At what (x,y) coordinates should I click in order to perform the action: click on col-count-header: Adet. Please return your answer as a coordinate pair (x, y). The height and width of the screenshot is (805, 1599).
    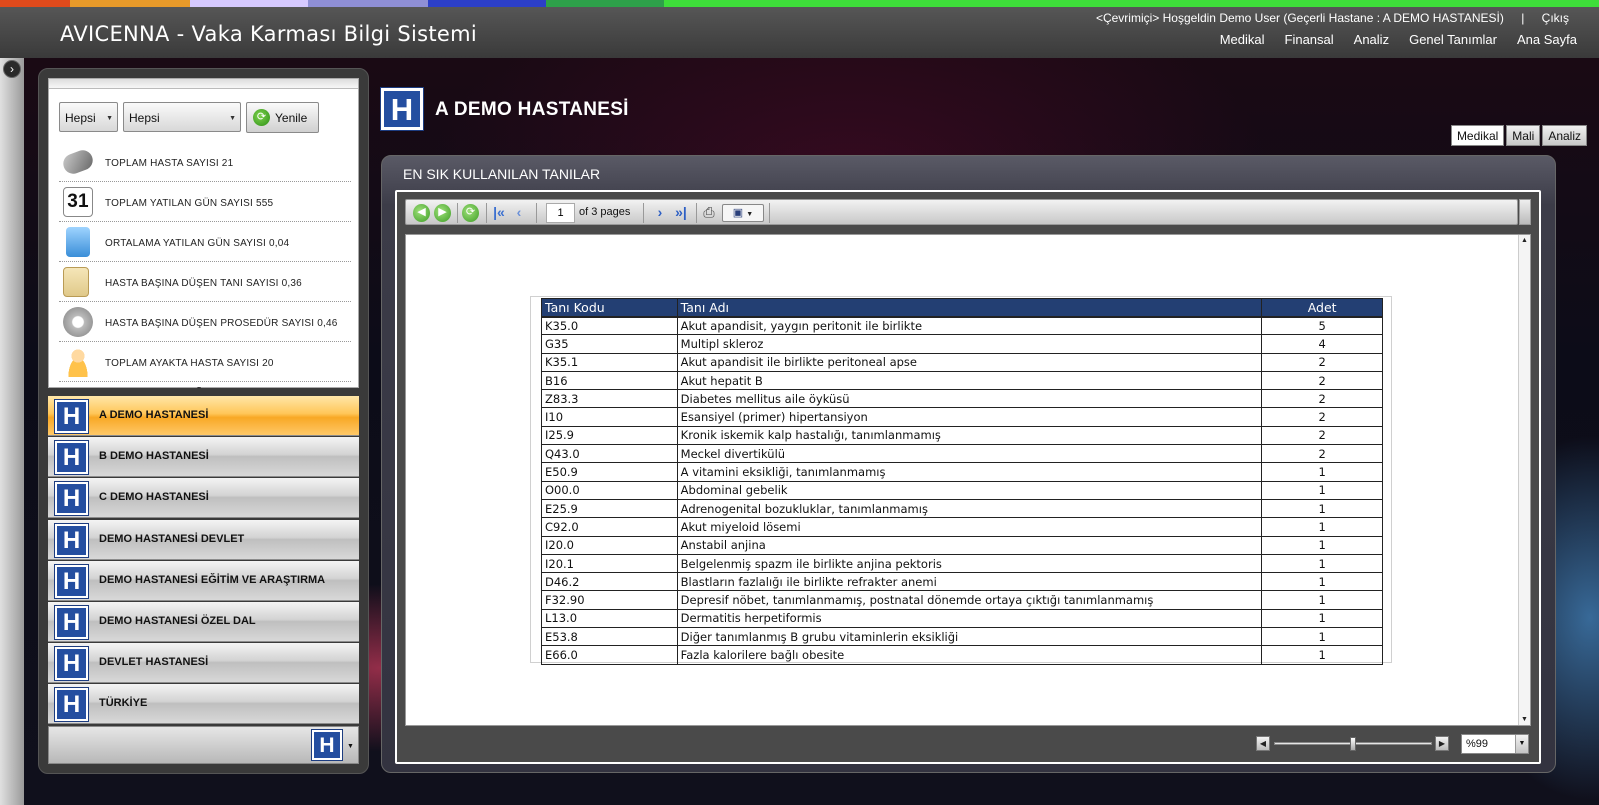
    Looking at the image, I should click on (1322, 308).